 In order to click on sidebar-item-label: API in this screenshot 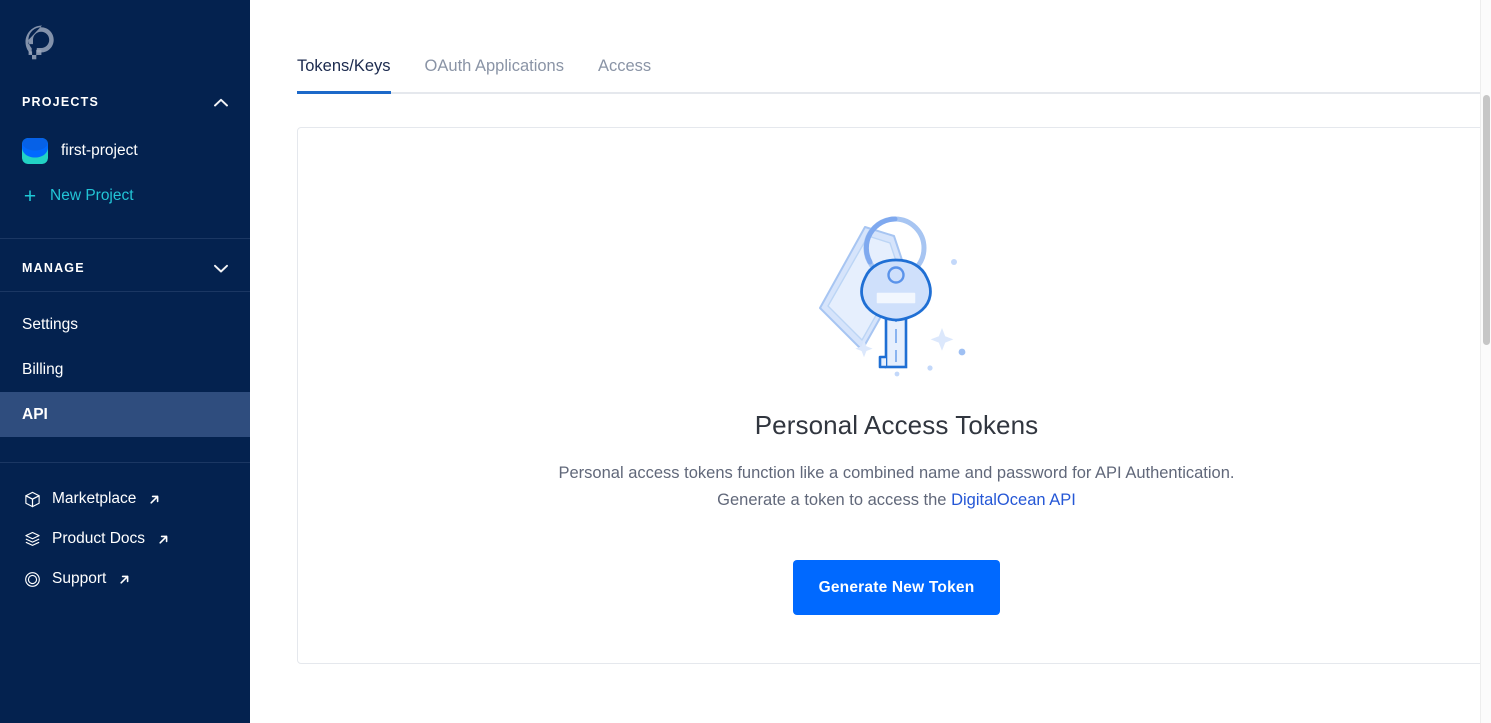, I will do `click(35, 414)`.